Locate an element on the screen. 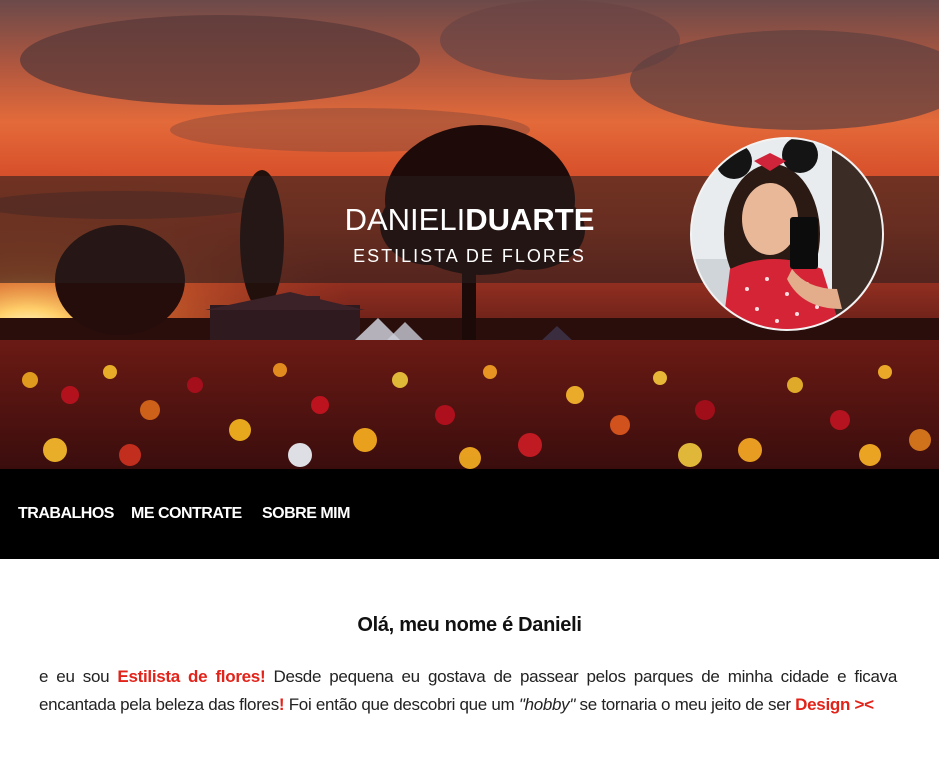 The height and width of the screenshot is (774, 939). brand-last-name: DUARTE is located at coordinates (530, 219).